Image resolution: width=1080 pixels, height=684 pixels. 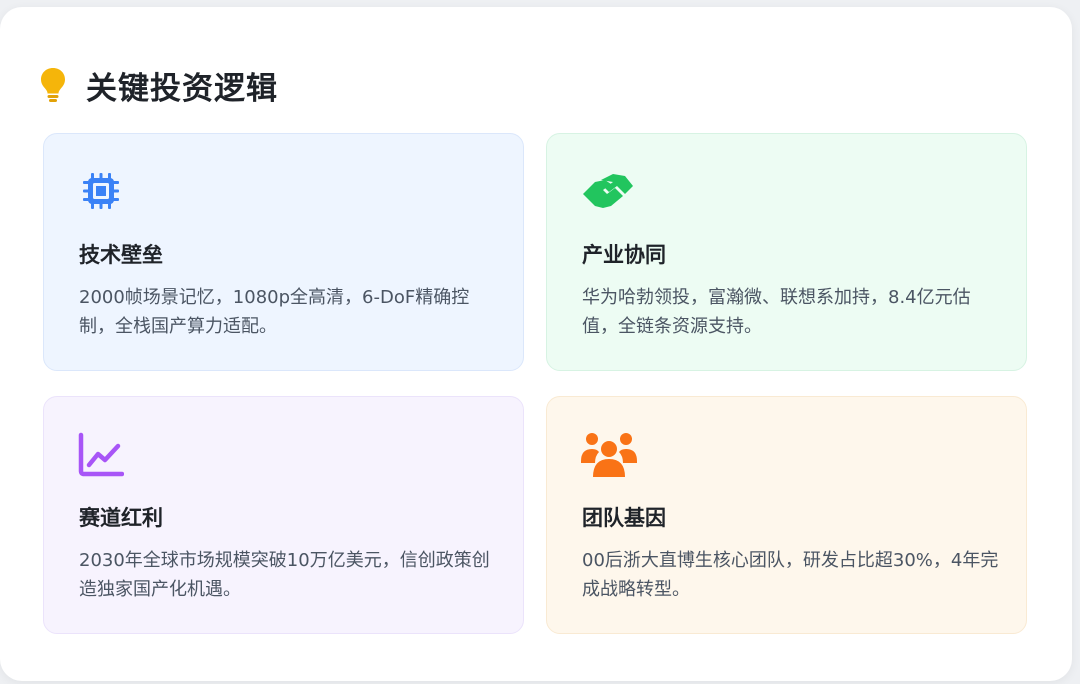 I want to click on card-description: 华为哈勃领投，富瀚微、联想系加持，8.4亿元估值，全链条资源支持。, so click(x=776, y=312).